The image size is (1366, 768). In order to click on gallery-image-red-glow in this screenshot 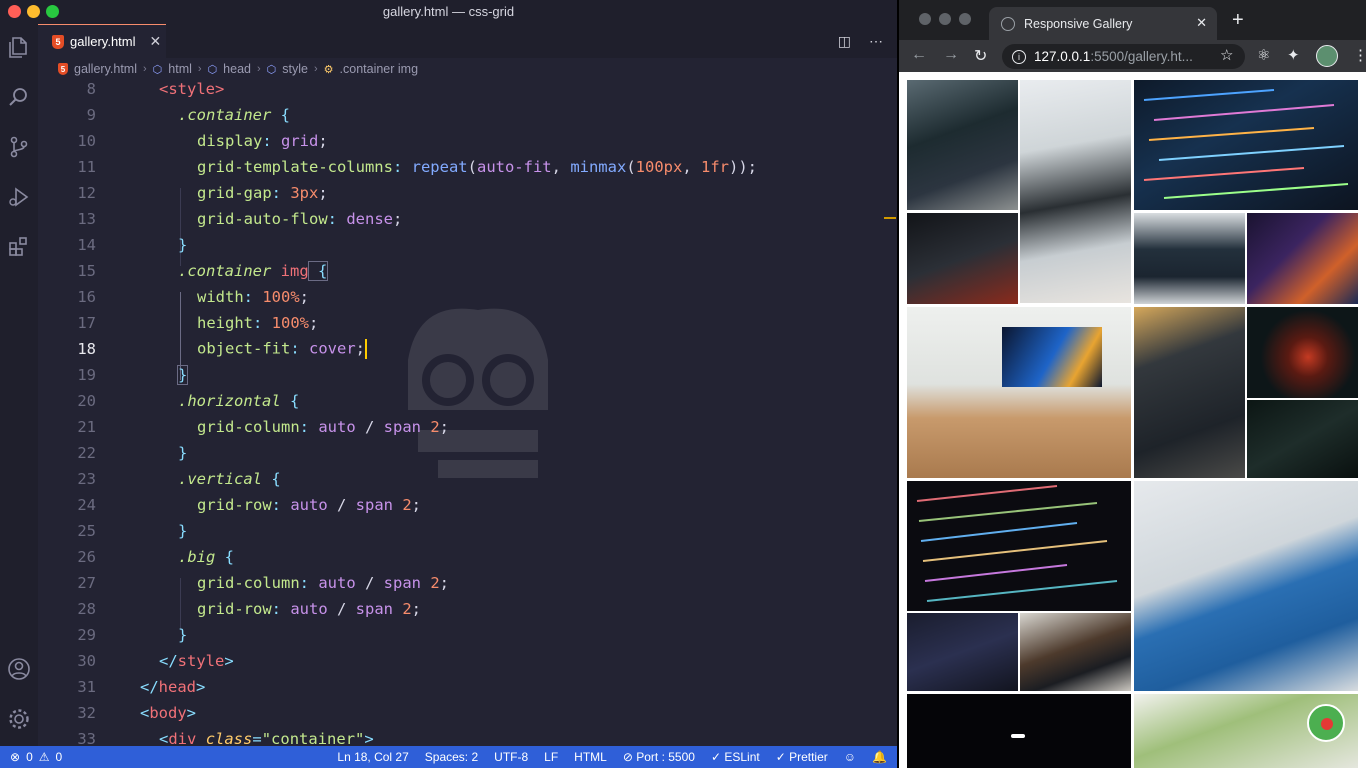, I will do `click(1302, 352)`.